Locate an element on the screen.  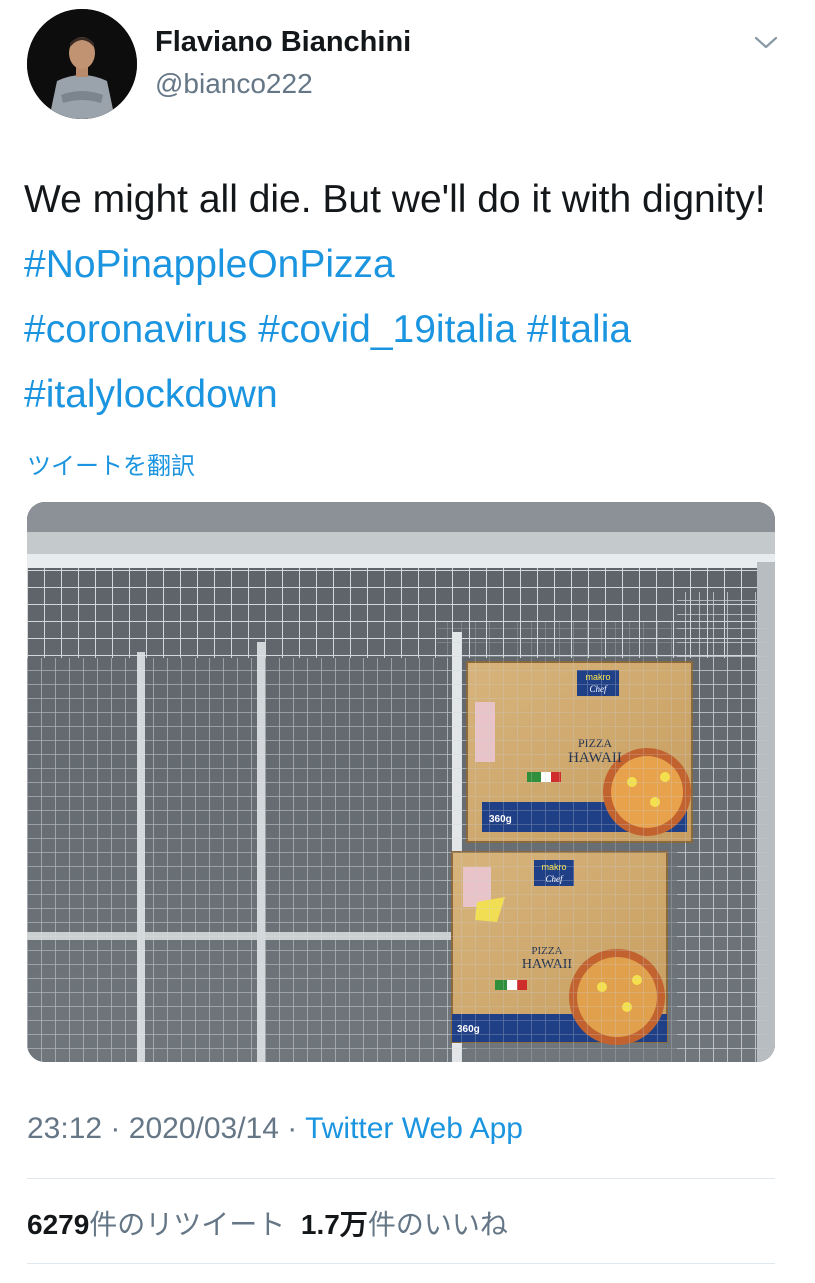
likes-stat: 1.7万件のいいね is located at coordinates (404, 1224).